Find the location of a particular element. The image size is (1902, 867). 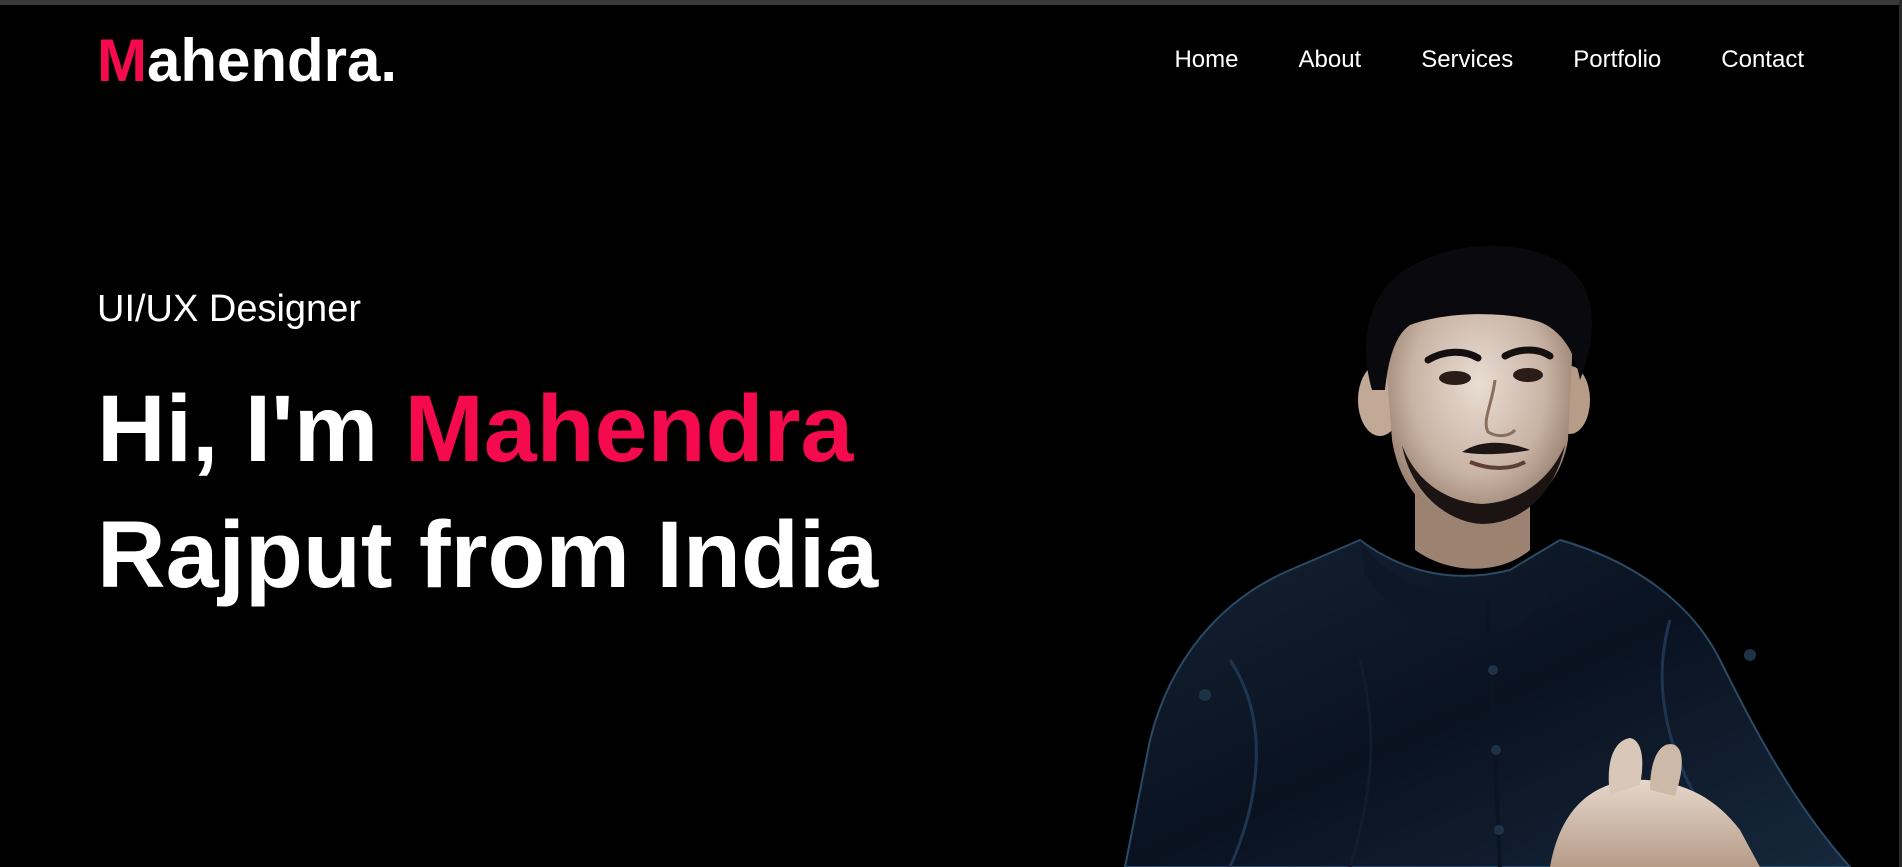

nav-portfolio: Portfolio is located at coordinates (1617, 60).